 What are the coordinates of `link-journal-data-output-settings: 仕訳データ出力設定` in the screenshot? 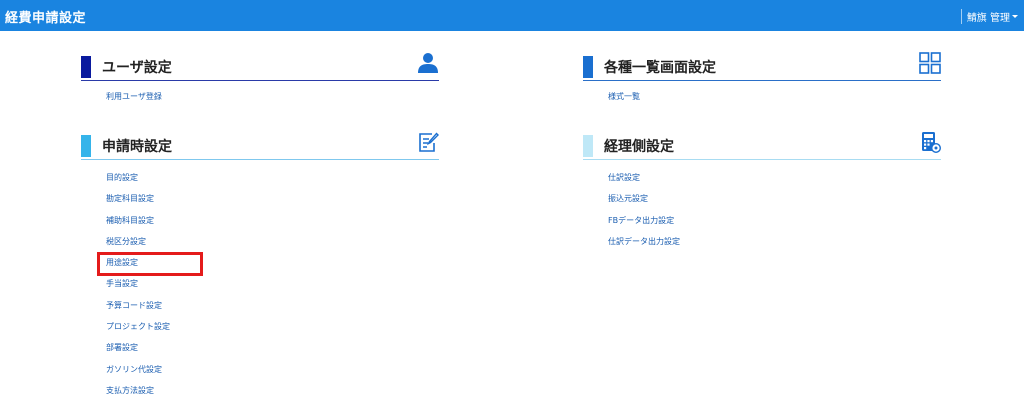 It's located at (644, 241).